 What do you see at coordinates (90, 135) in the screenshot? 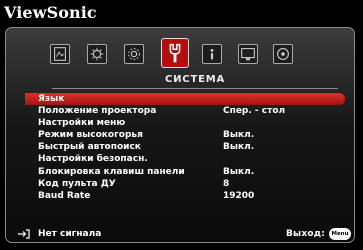
I see `menu-item-label: Режим высокогорья` at bounding box center [90, 135].